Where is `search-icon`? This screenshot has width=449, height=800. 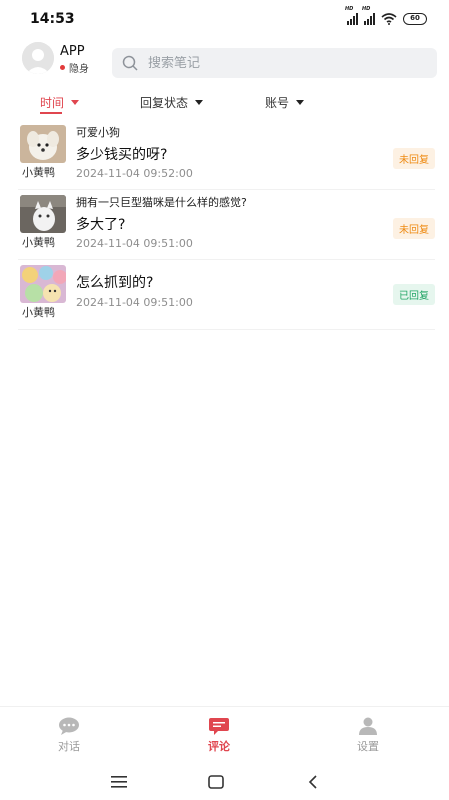 search-icon is located at coordinates (130, 63).